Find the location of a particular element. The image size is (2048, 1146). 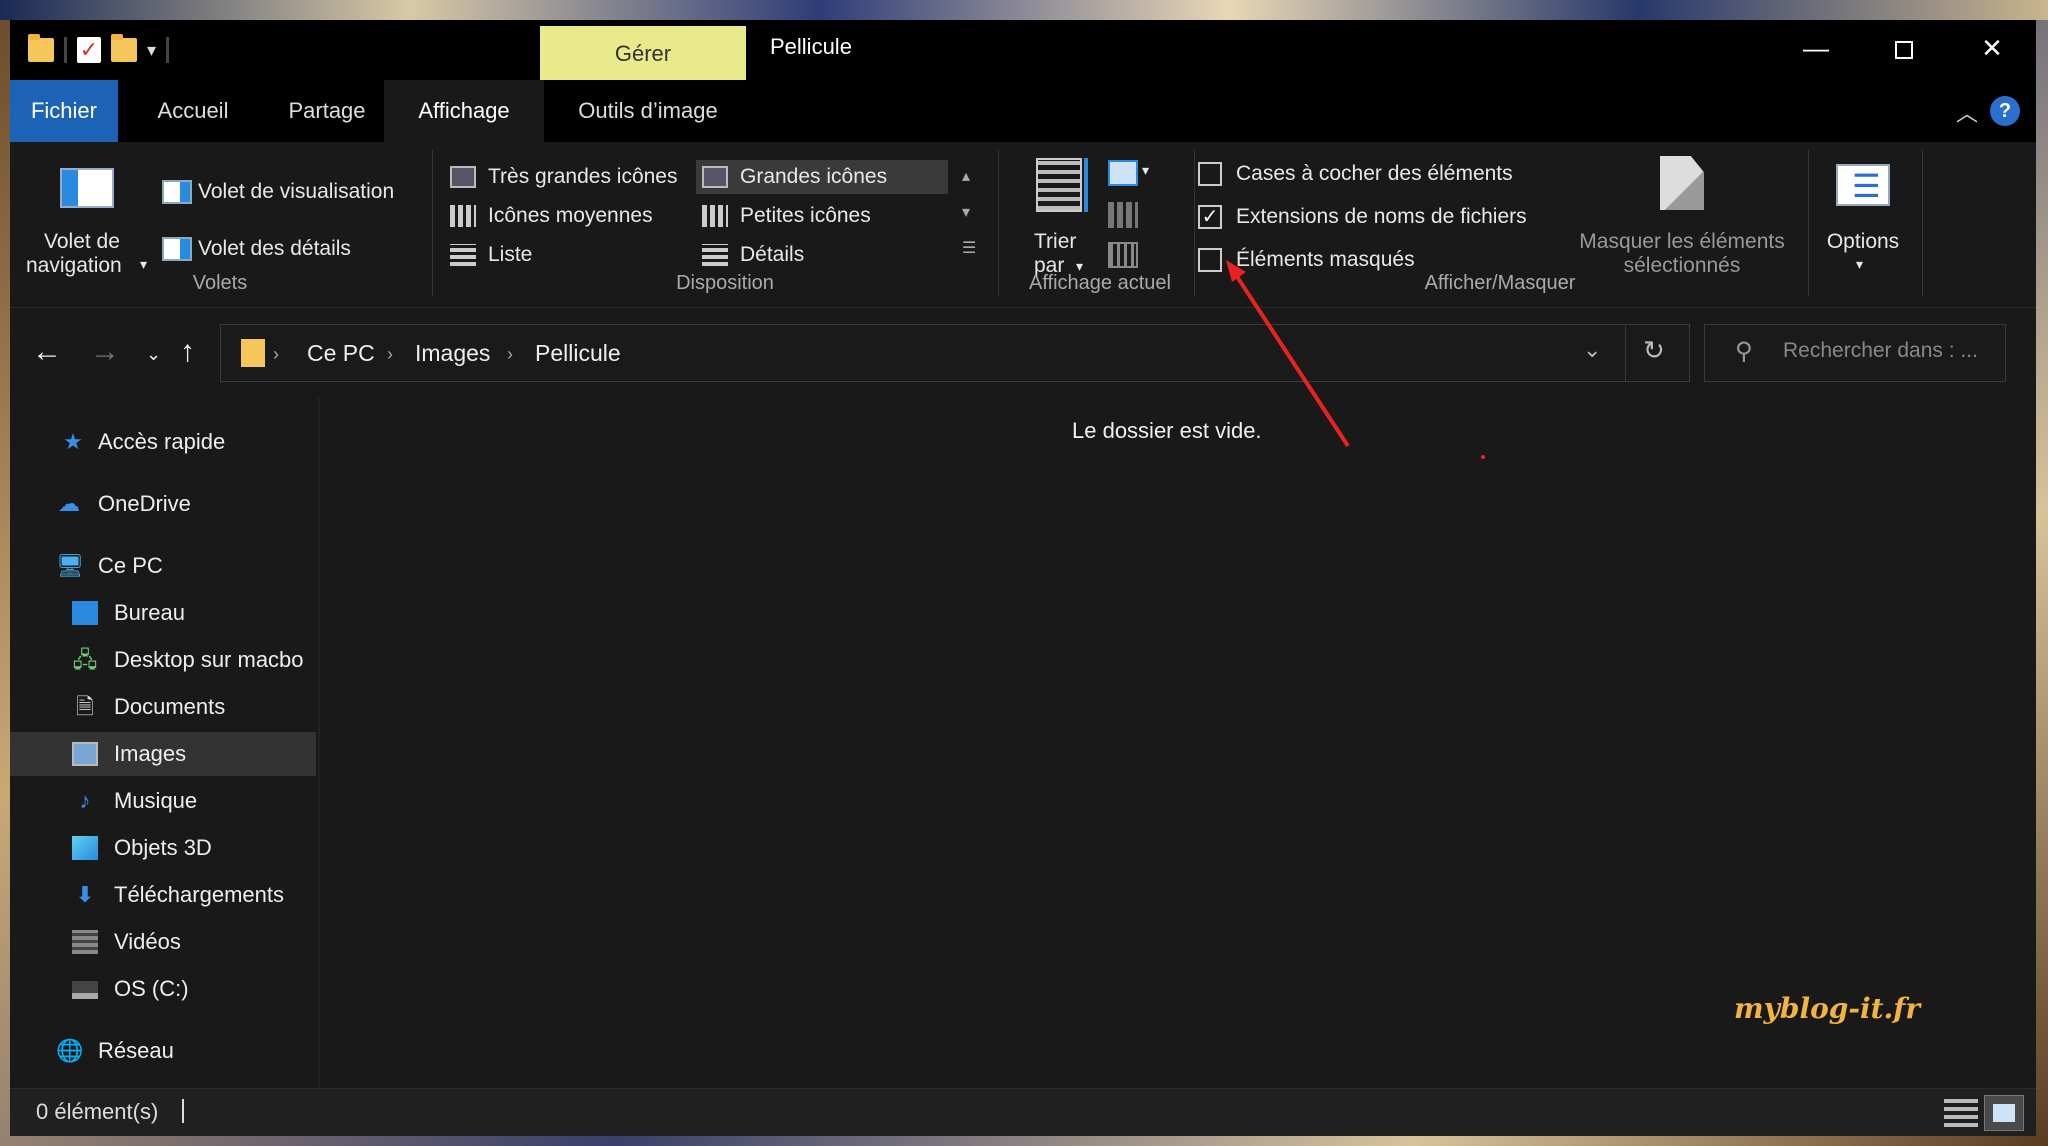

maximize-icon is located at coordinates (1904, 50).